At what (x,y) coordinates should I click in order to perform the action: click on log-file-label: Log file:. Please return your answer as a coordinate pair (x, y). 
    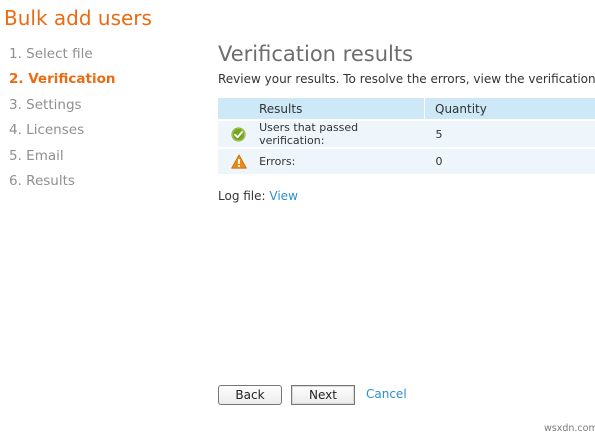
    Looking at the image, I should click on (242, 196).